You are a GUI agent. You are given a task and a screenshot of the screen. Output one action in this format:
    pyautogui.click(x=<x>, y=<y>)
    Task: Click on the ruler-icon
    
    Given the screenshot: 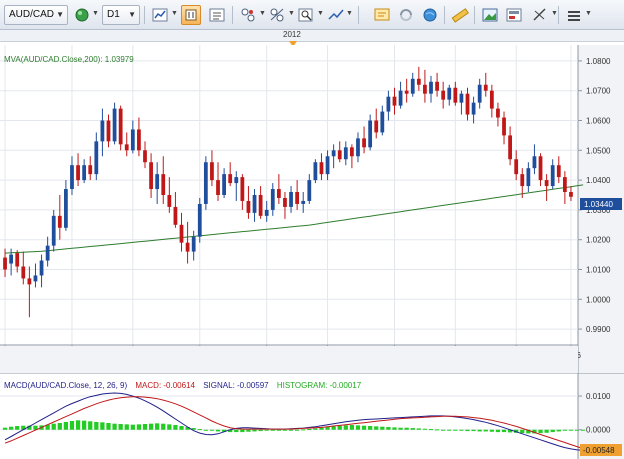 What is the action you would take?
    pyautogui.click(x=460, y=15)
    